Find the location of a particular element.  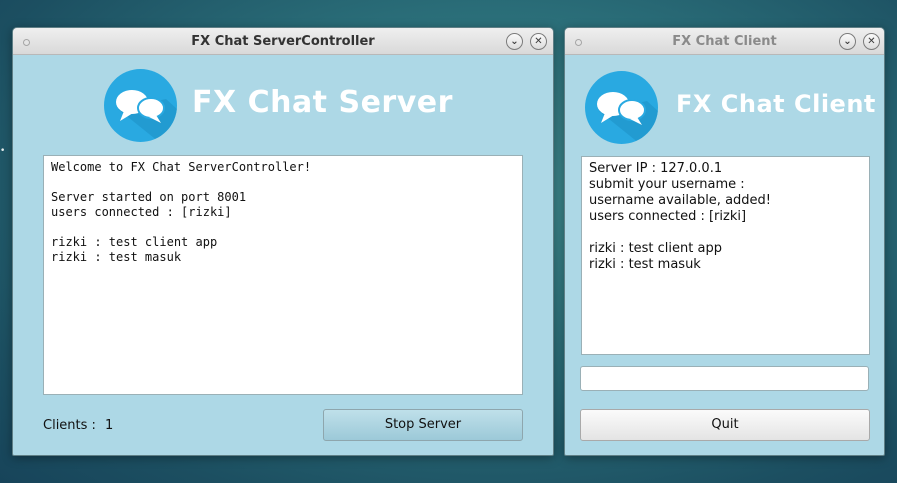

log-line: Welcome to FX Chat ServerController! is located at coordinates (181, 167).